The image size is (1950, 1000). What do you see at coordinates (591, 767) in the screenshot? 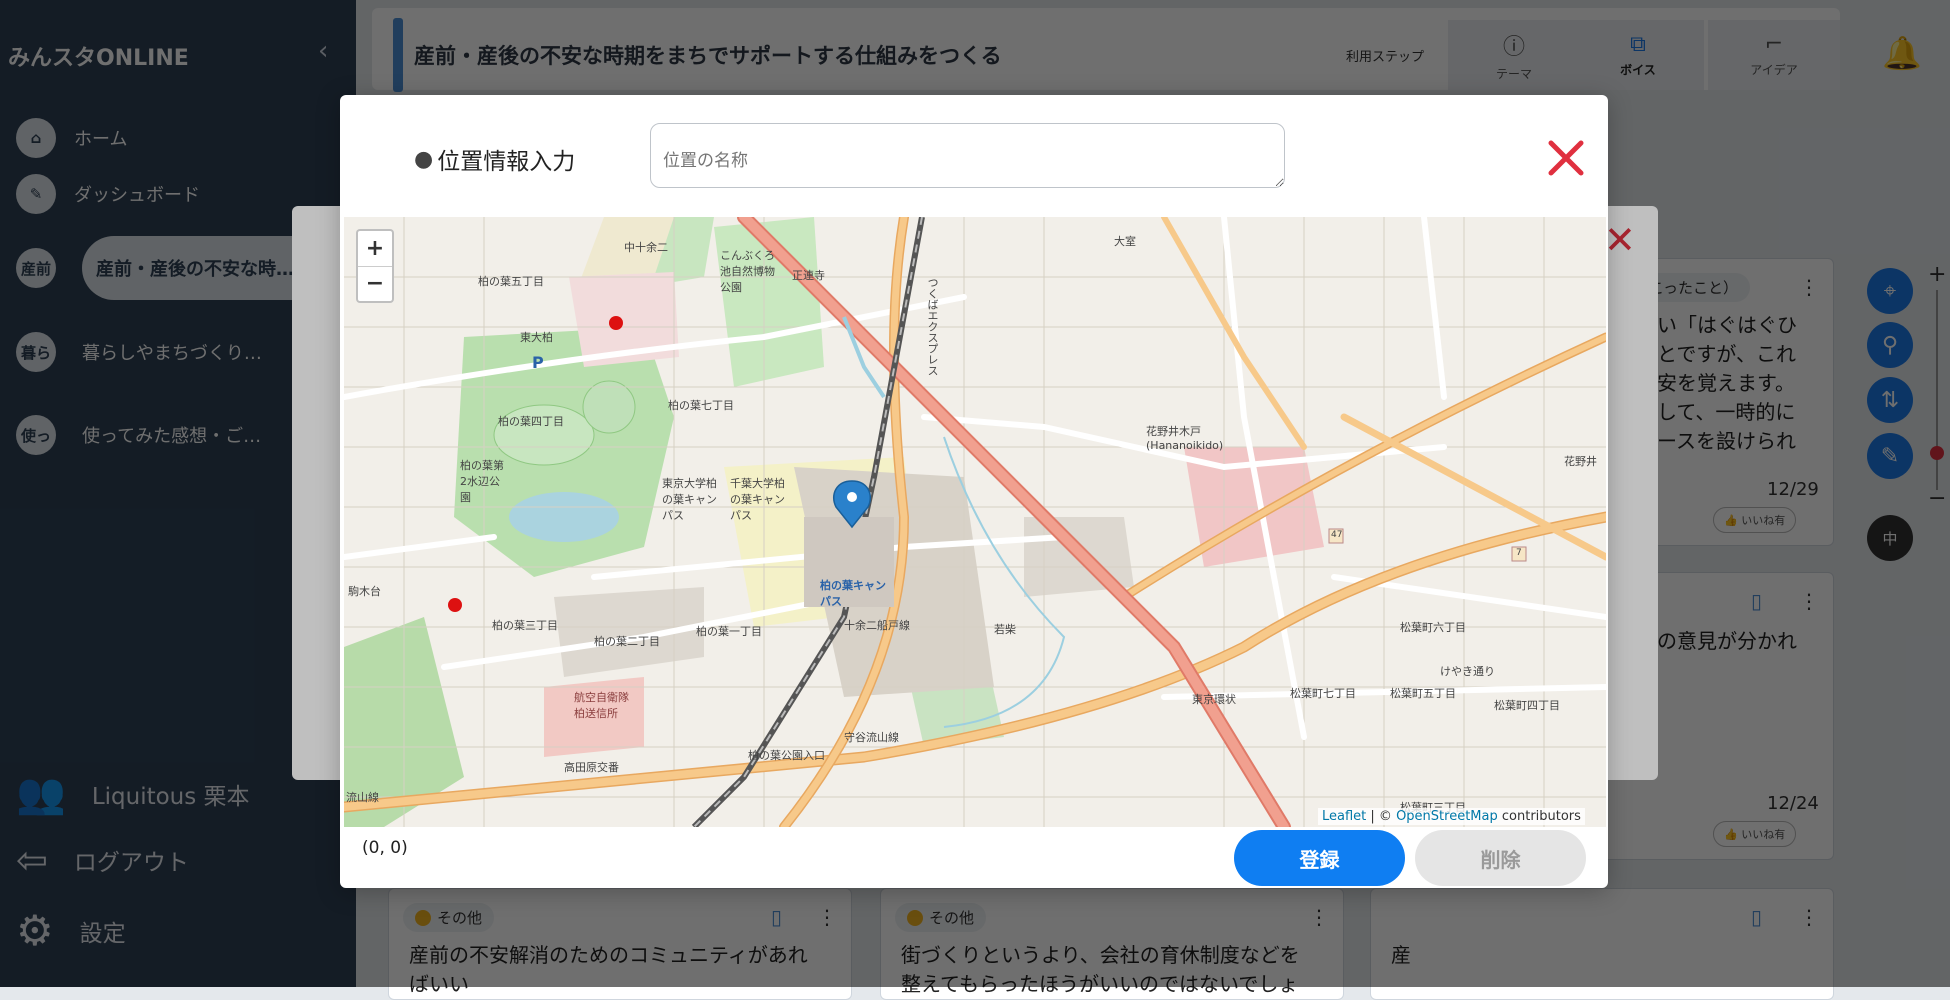
I see `map-label: 高田原交番` at bounding box center [591, 767].